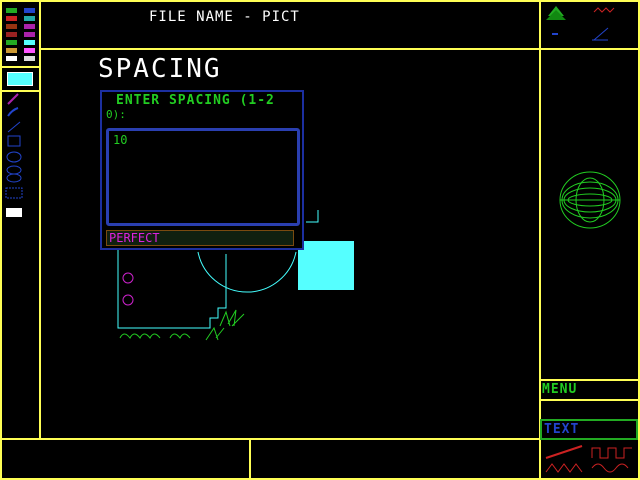  What do you see at coordinates (590, 49) in the screenshot?
I see `right-top-divider` at bounding box center [590, 49].